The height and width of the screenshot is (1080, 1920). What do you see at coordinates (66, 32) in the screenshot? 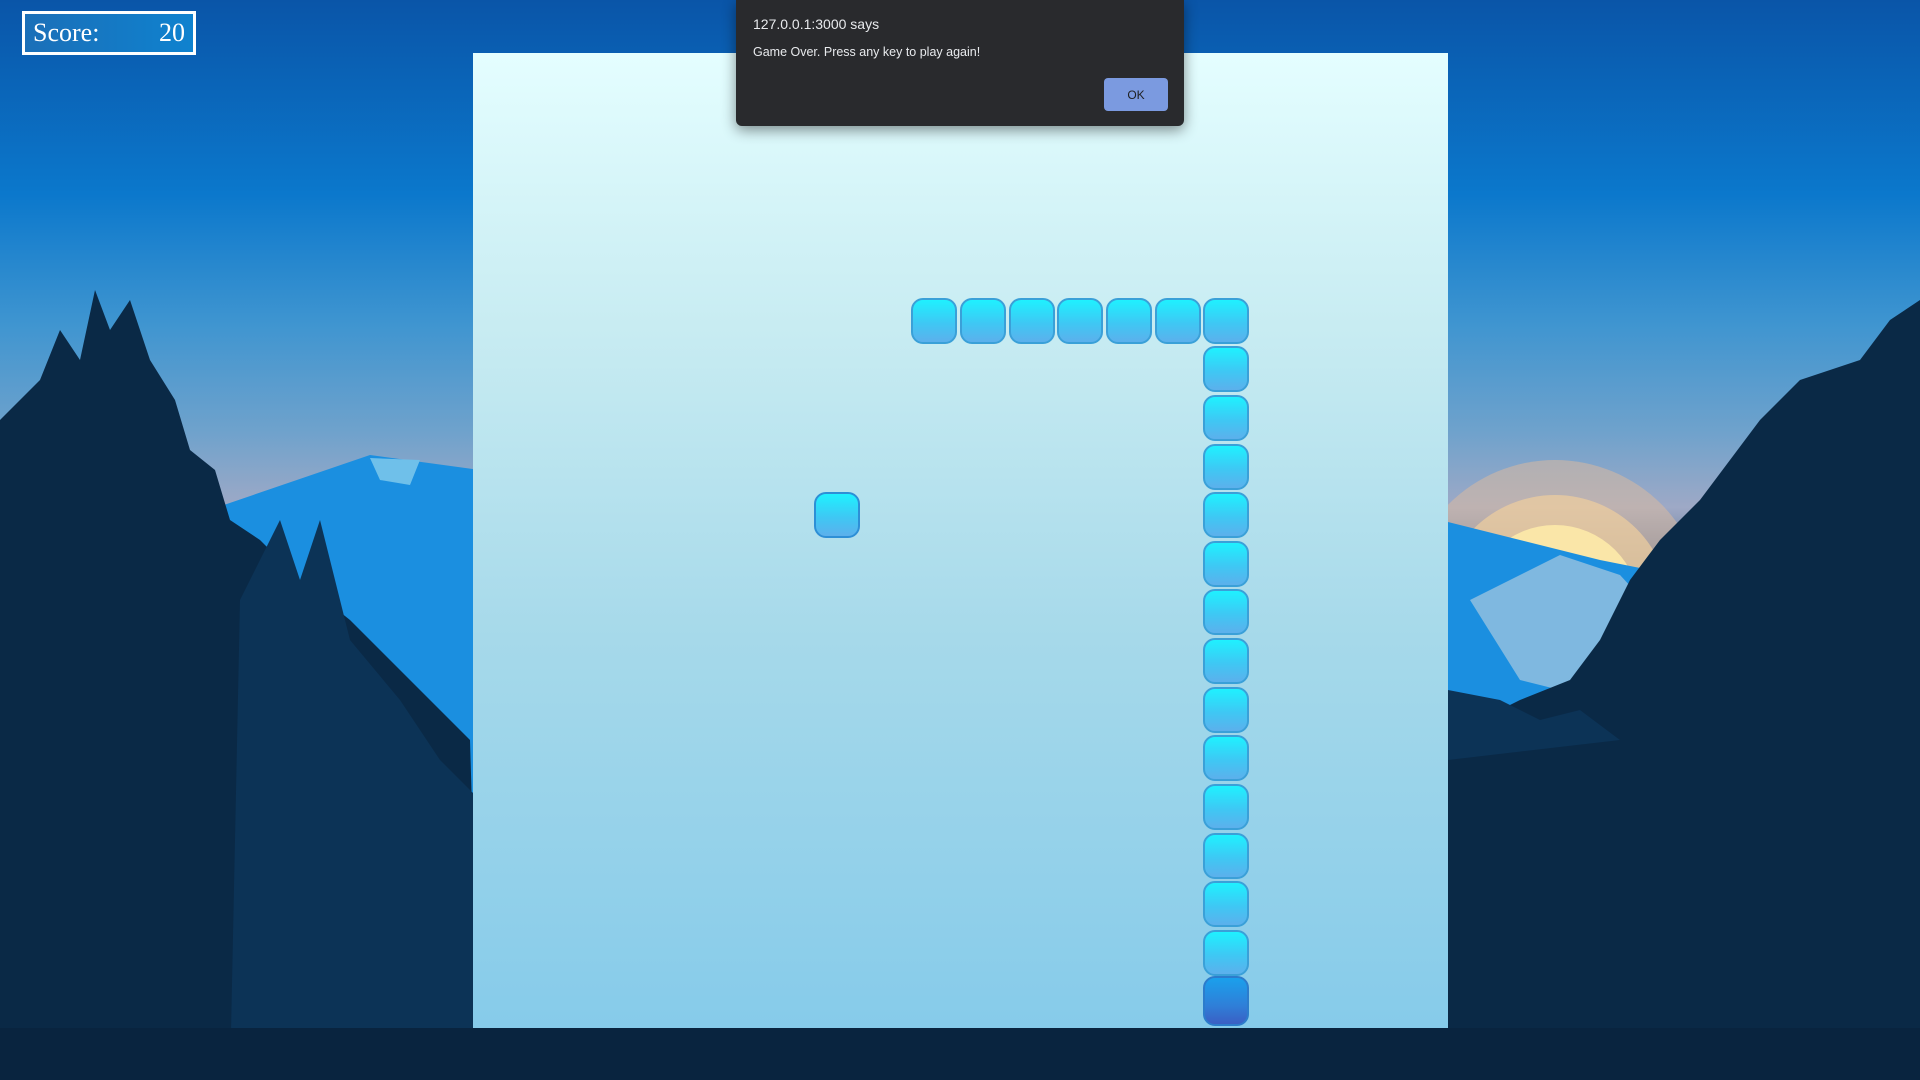
I see `score-label: Score:` at bounding box center [66, 32].